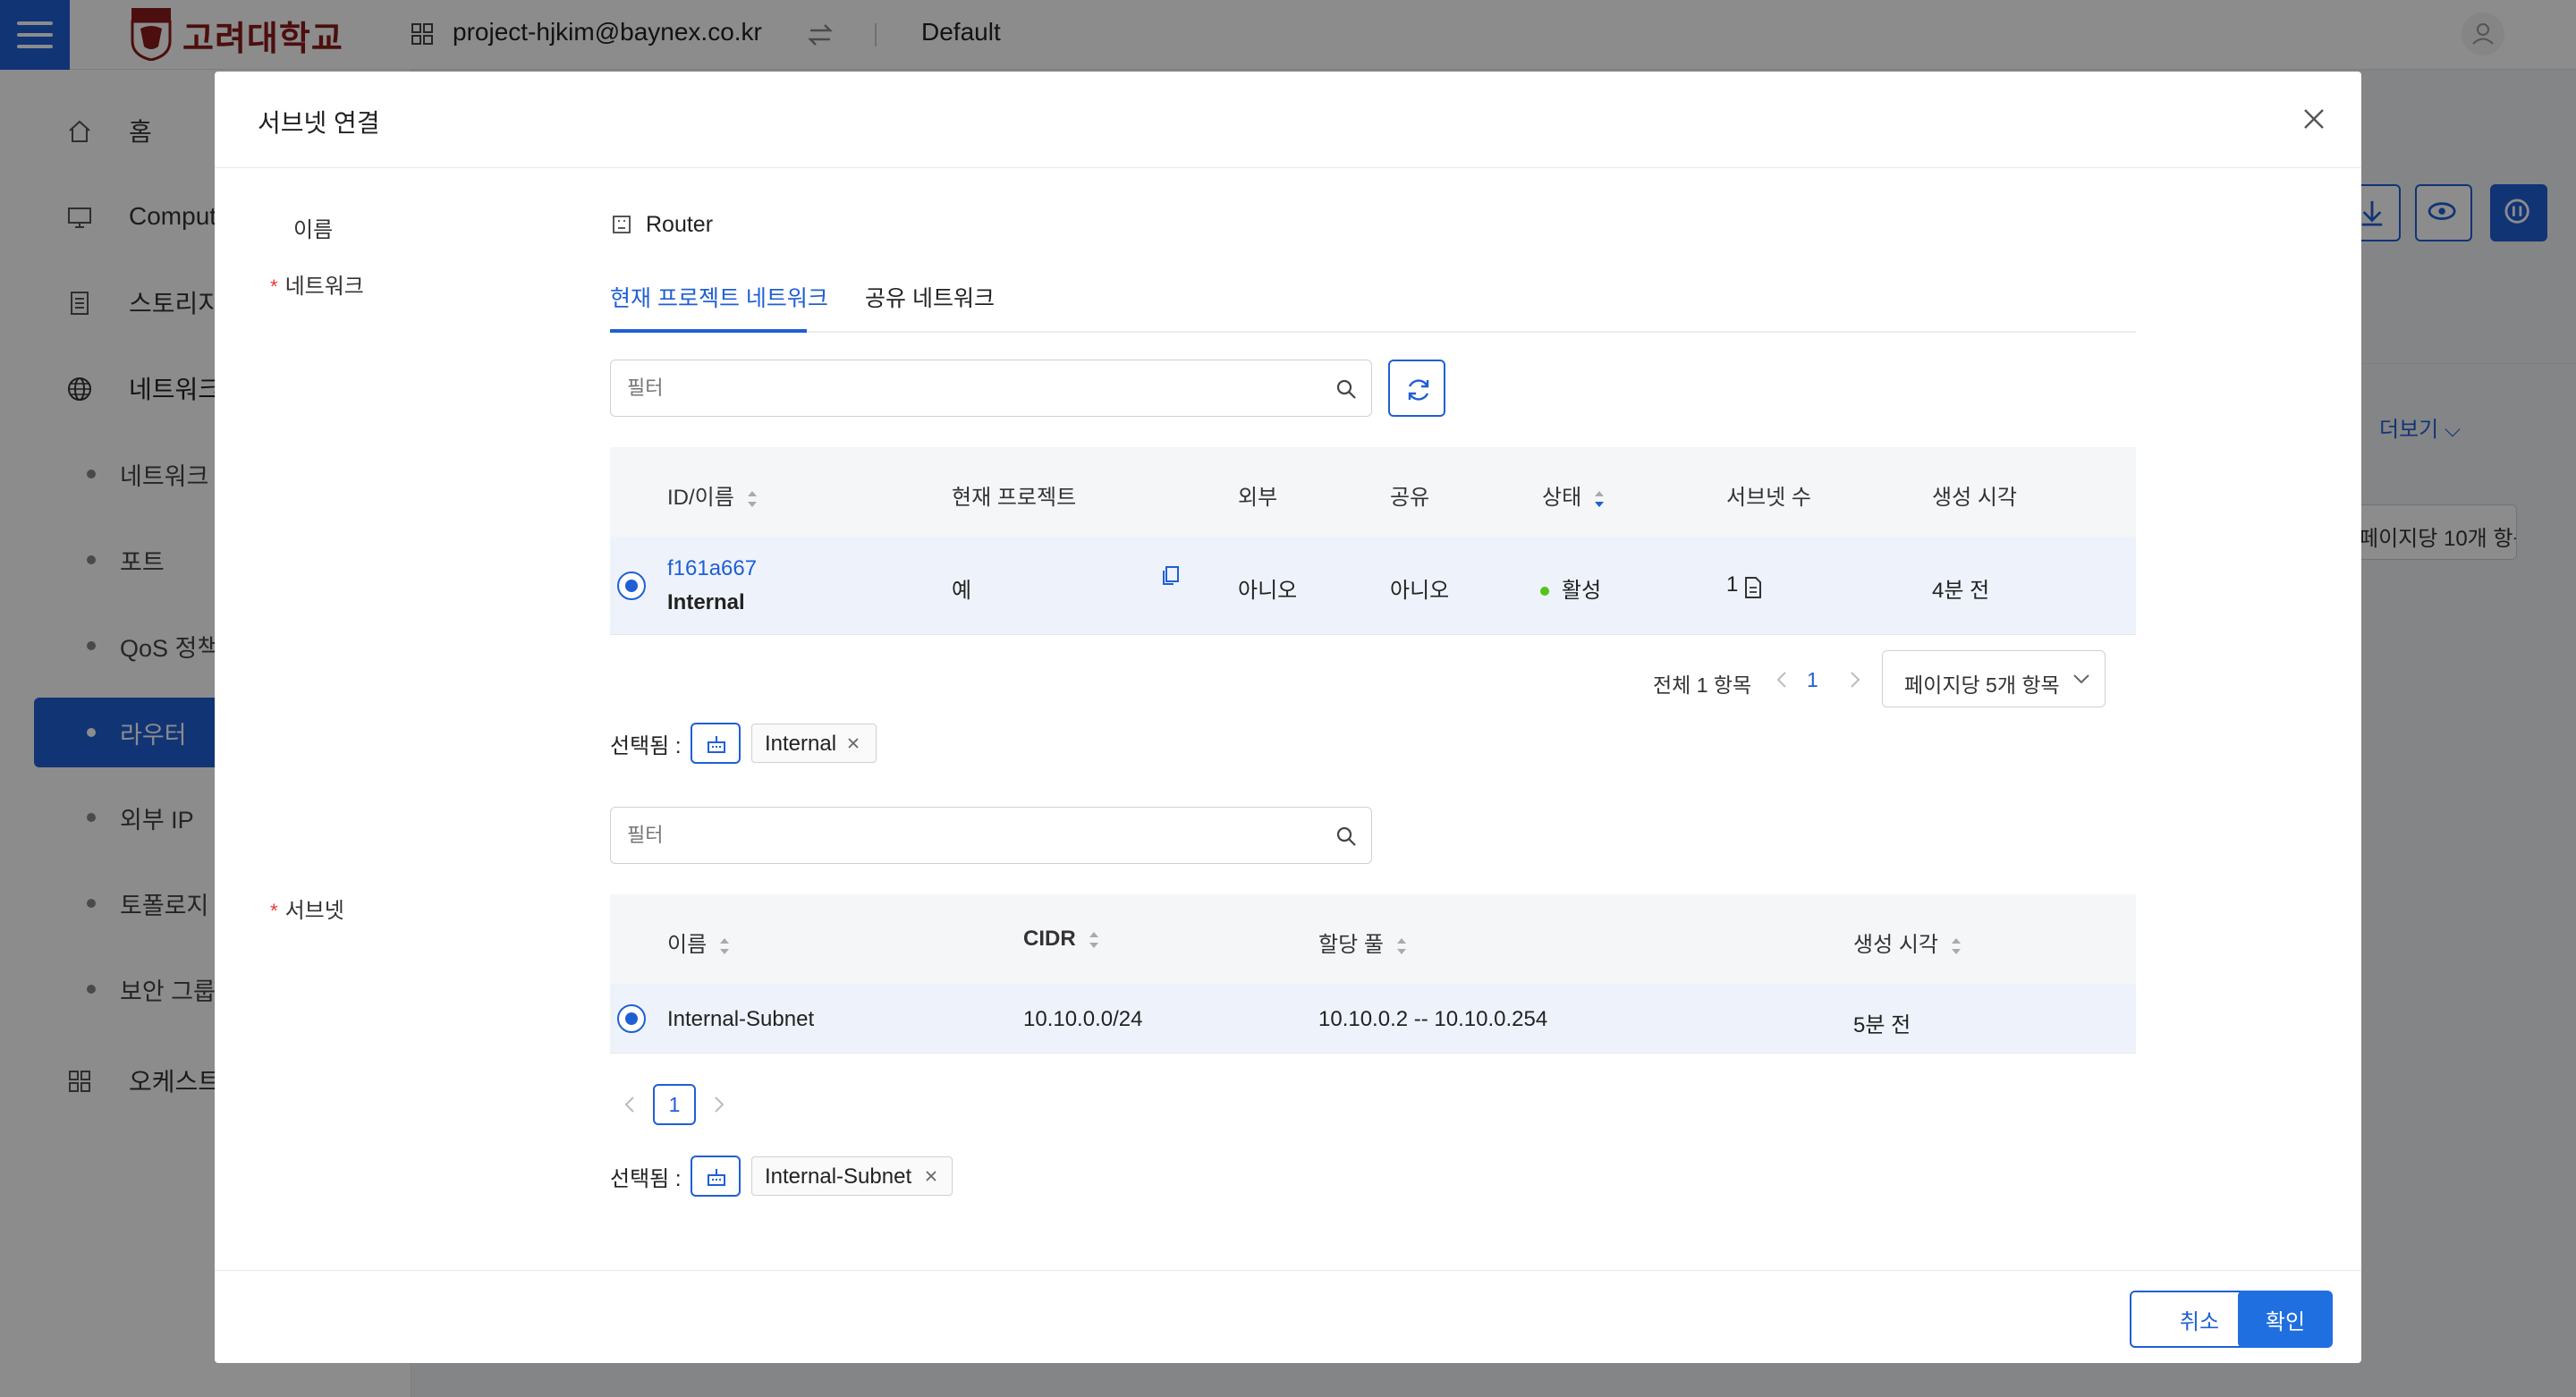  I want to click on confirm-button: 확인, so click(2285, 1319).